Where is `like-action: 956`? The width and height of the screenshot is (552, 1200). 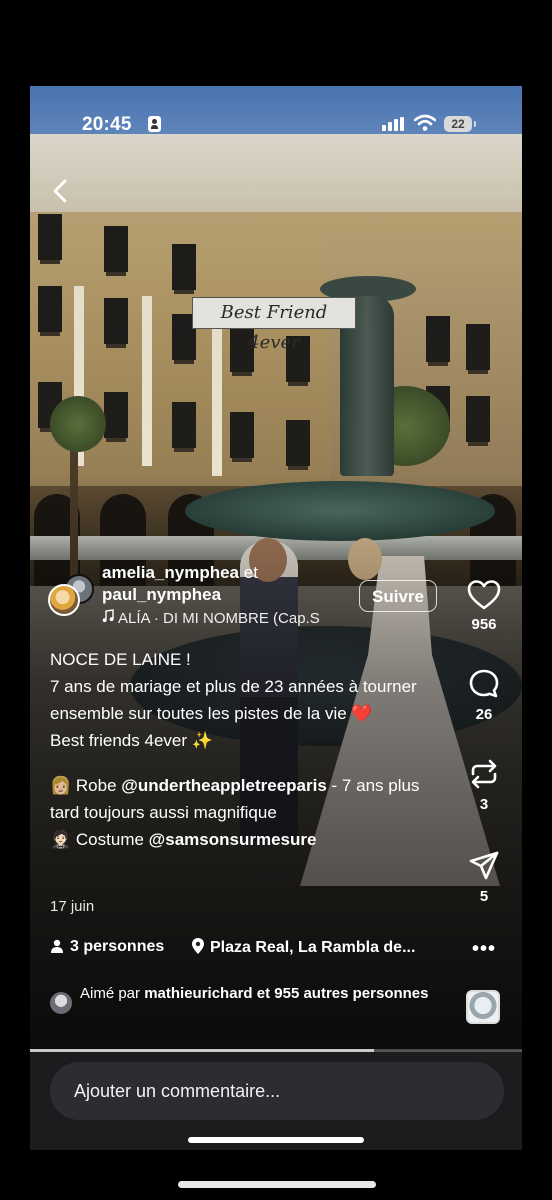 like-action: 956 is located at coordinates (484, 606).